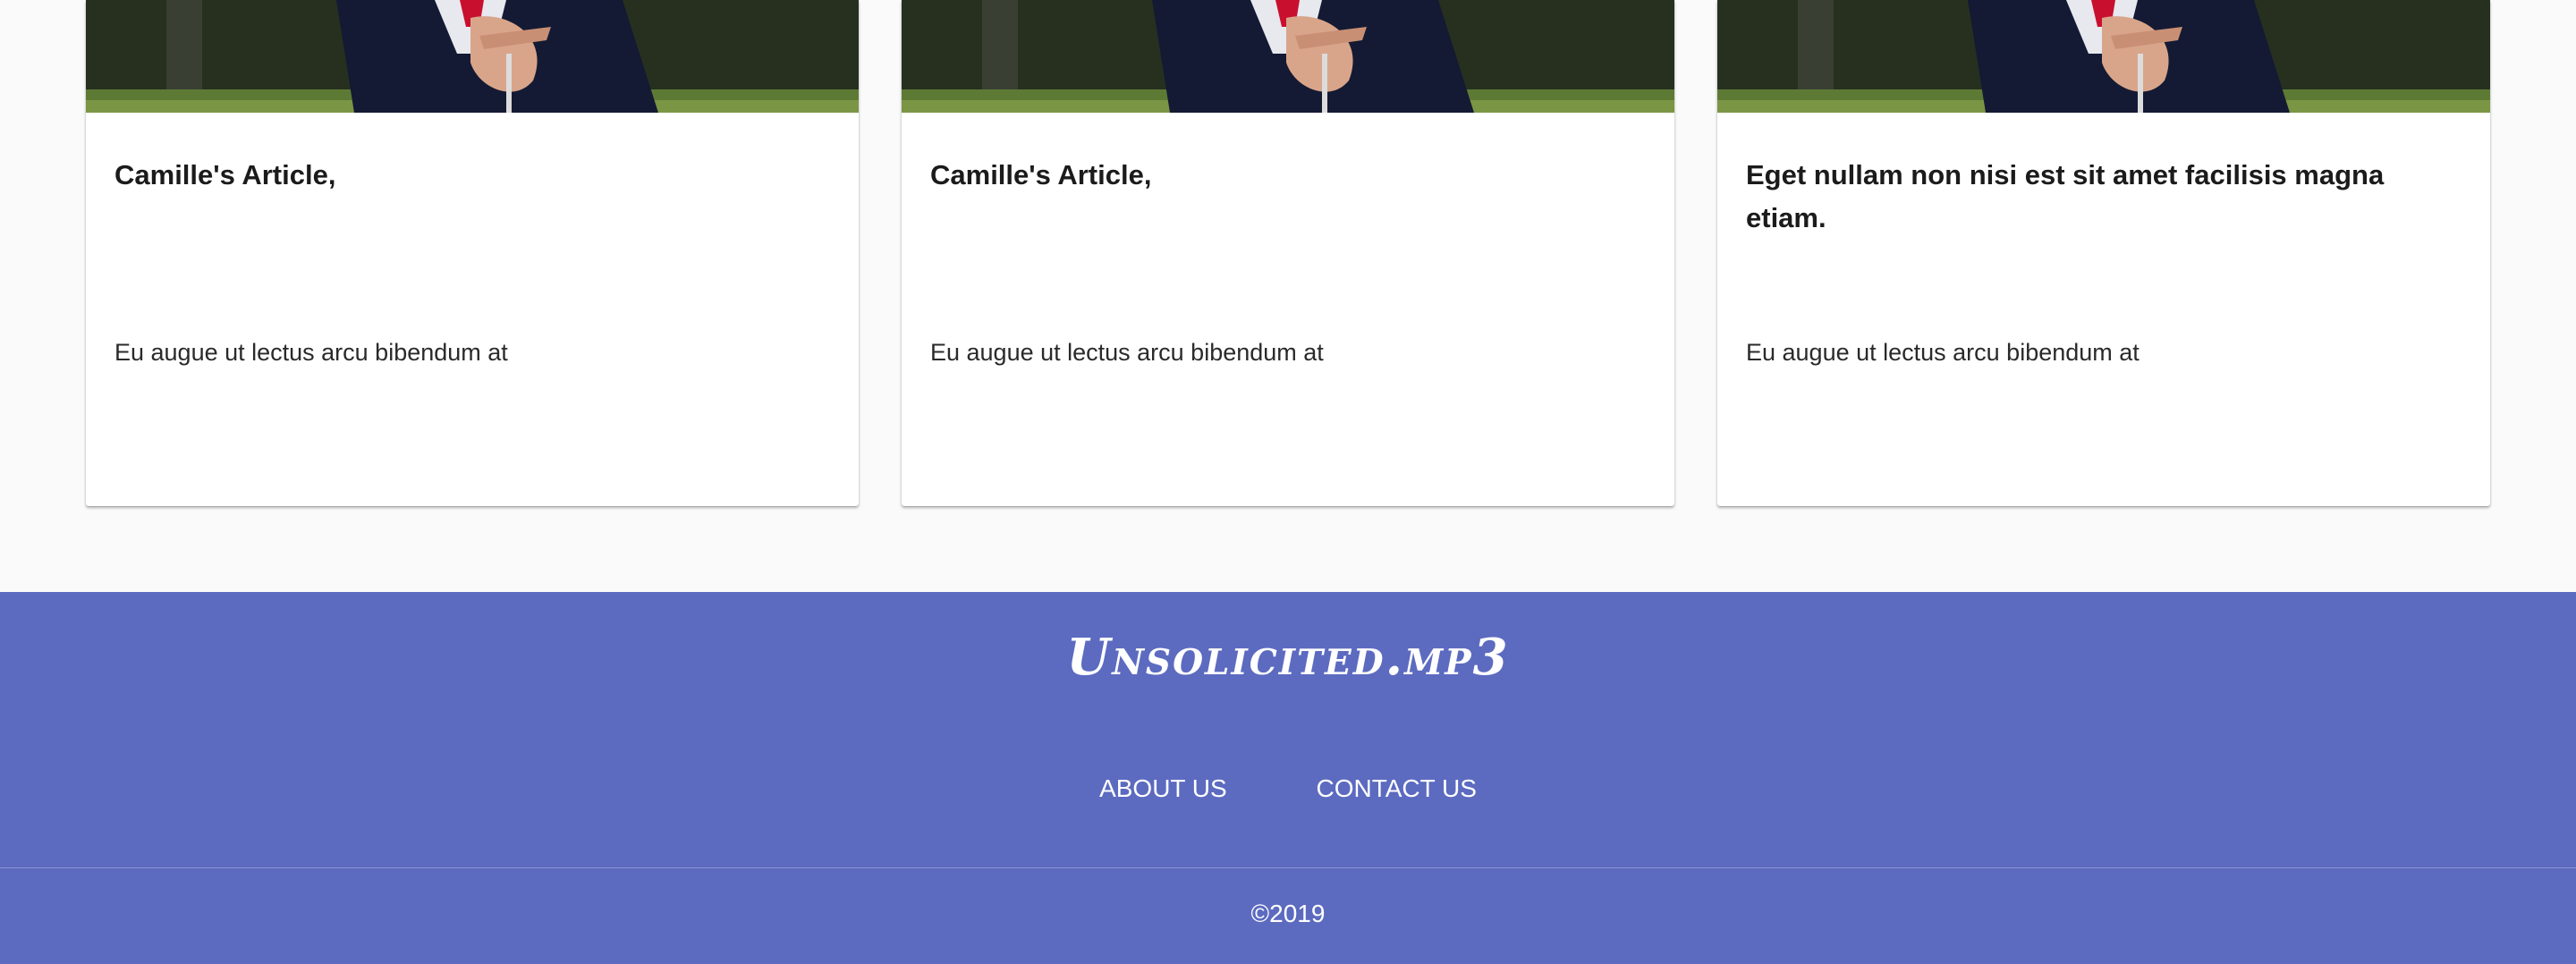  What do you see at coordinates (1288, 789) in the screenshot?
I see `footer-nav: ABOUT US CONTACT US` at bounding box center [1288, 789].